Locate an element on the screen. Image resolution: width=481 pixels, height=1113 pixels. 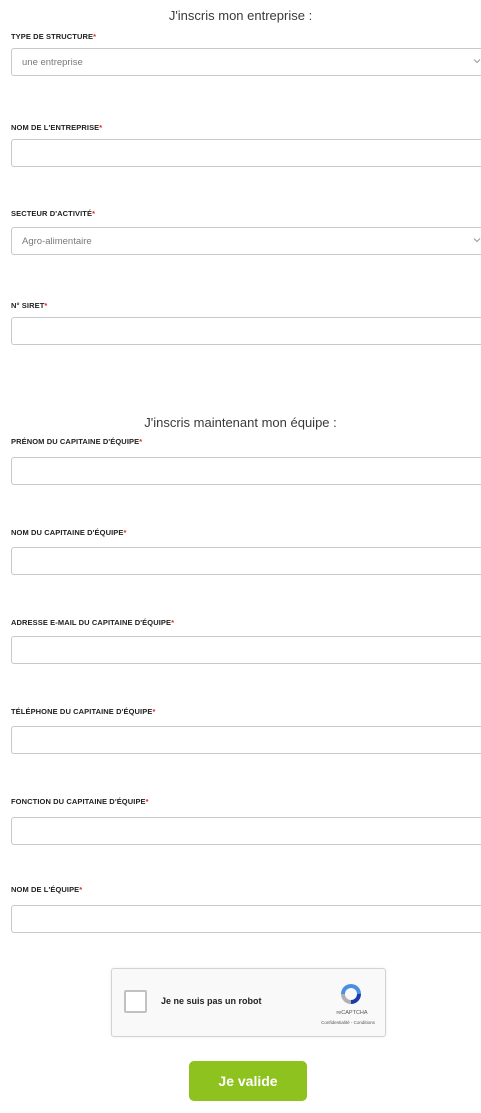
structure-type-label: TYPE DE STRUCTURE* is located at coordinates (54, 36).